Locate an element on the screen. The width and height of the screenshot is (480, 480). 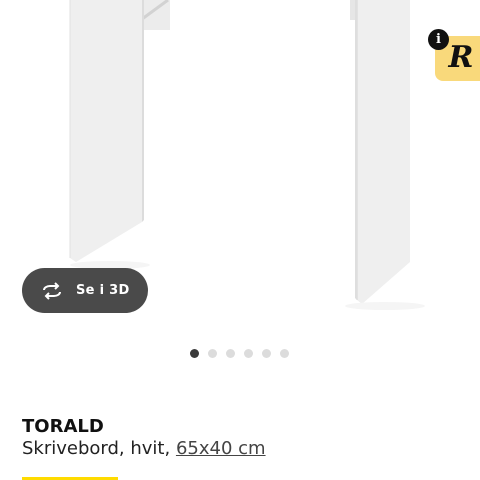
info-icon: i is located at coordinates (438, 39).